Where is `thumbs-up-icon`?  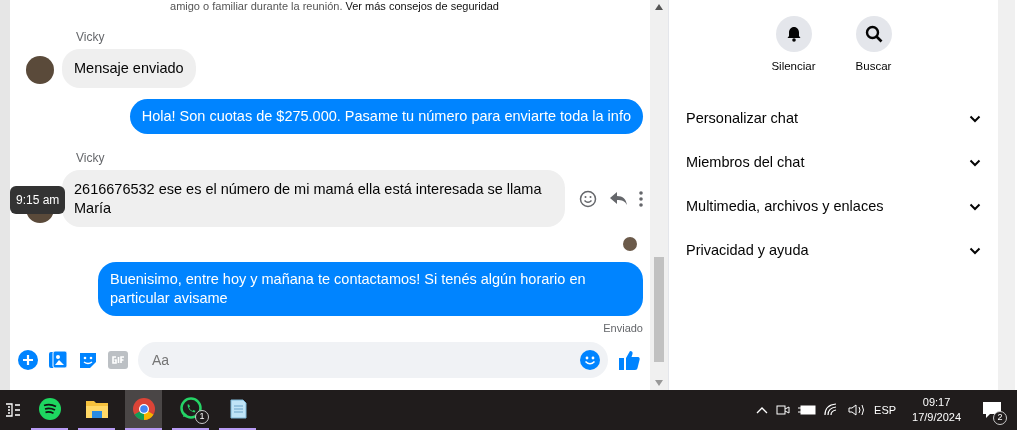 thumbs-up-icon is located at coordinates (629, 360).